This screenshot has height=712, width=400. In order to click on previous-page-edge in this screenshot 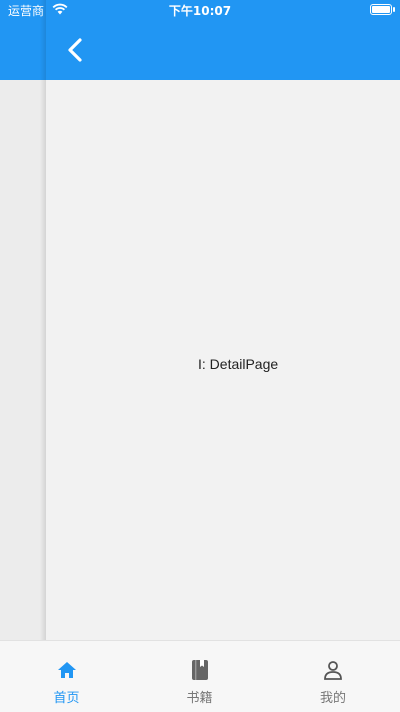, I will do `click(23, 320)`.